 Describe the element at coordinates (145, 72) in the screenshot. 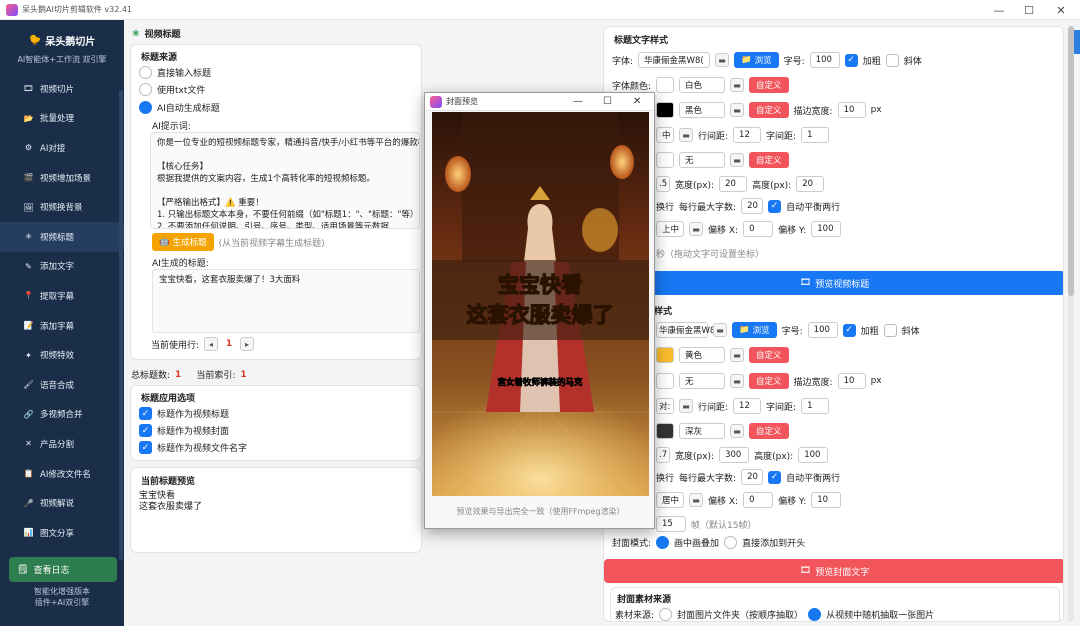

I see `radio-direct` at that location.